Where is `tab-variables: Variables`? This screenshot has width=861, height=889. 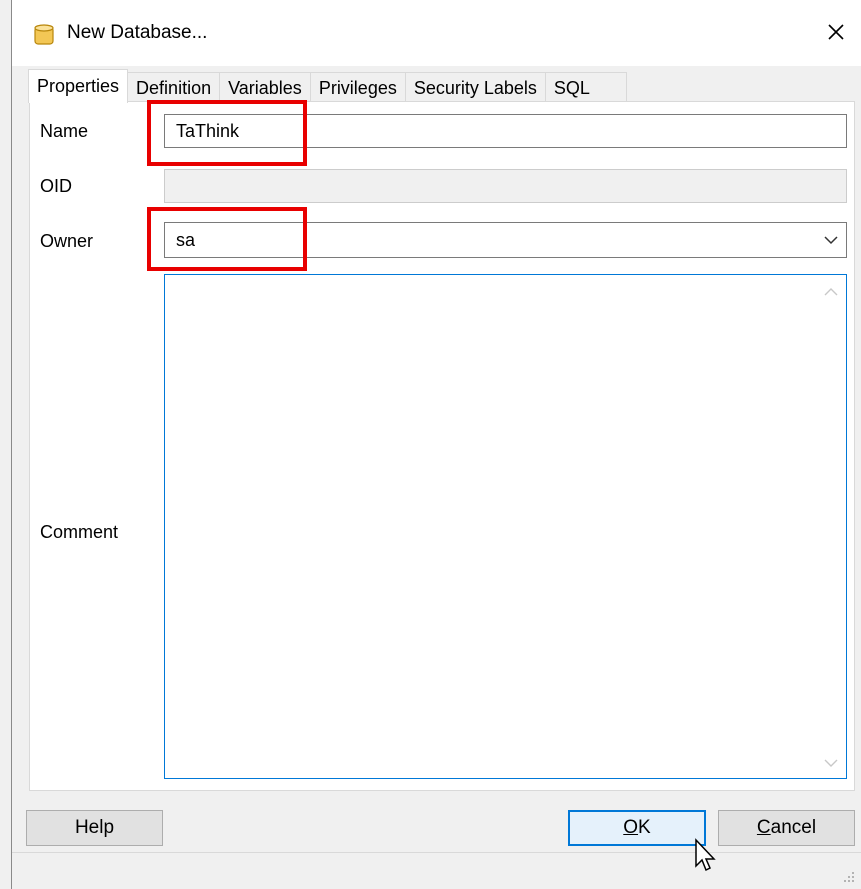 tab-variables: Variables is located at coordinates (265, 87).